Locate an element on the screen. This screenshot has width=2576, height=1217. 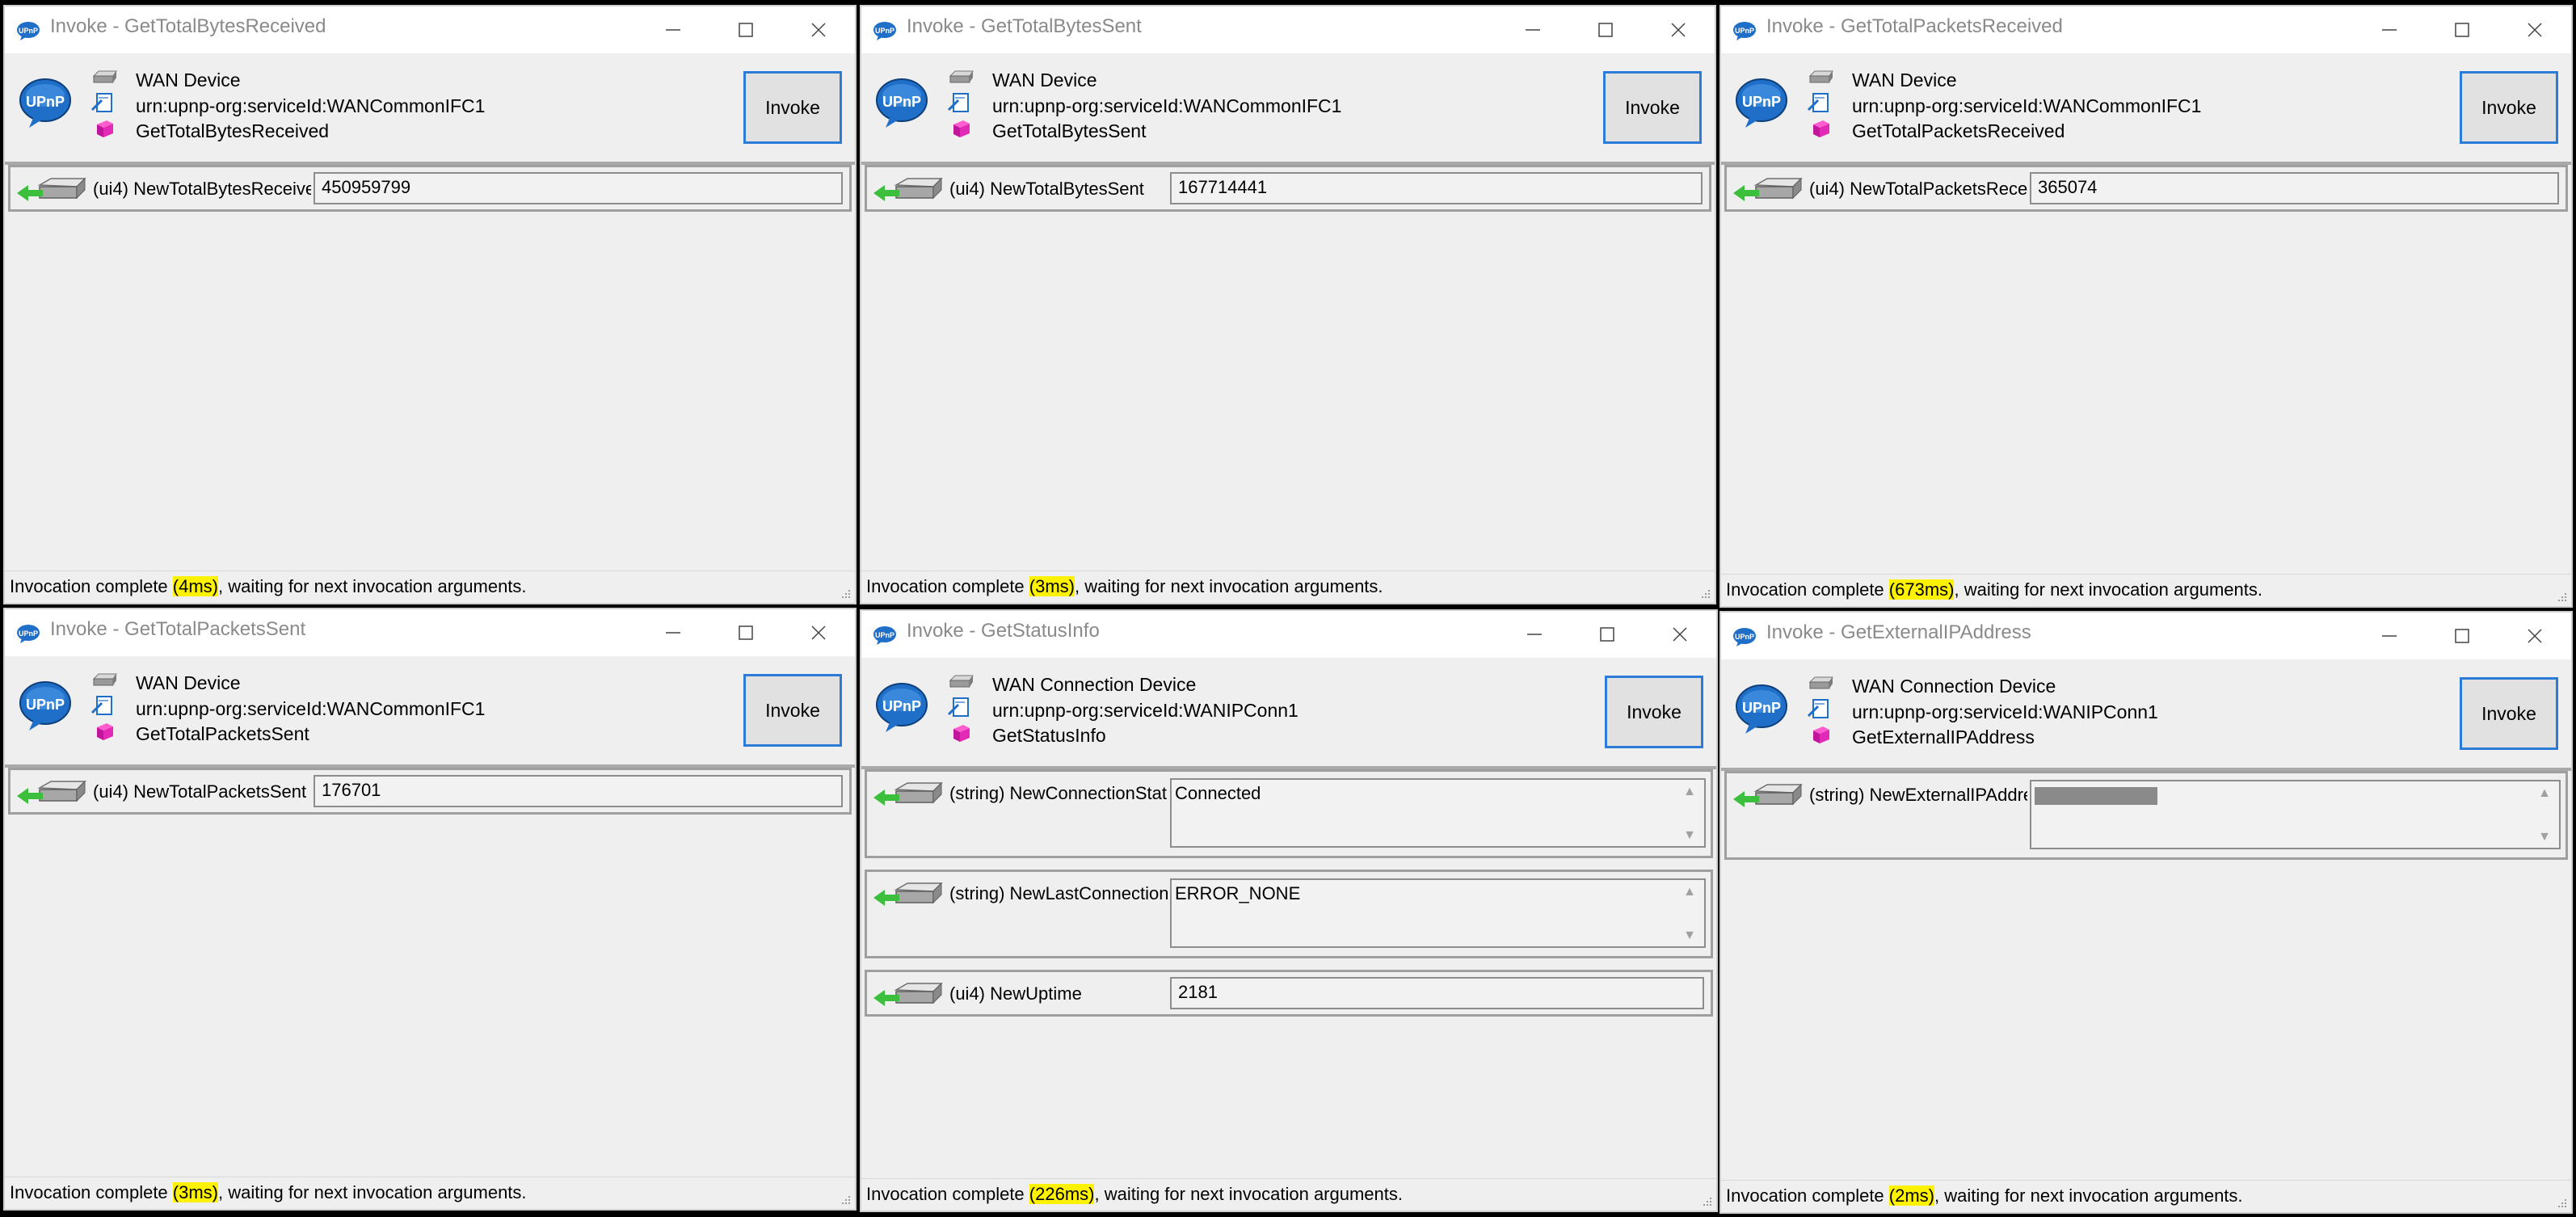
argument-label: (ui4) NewTotalPacketsSent is located at coordinates (200, 791).